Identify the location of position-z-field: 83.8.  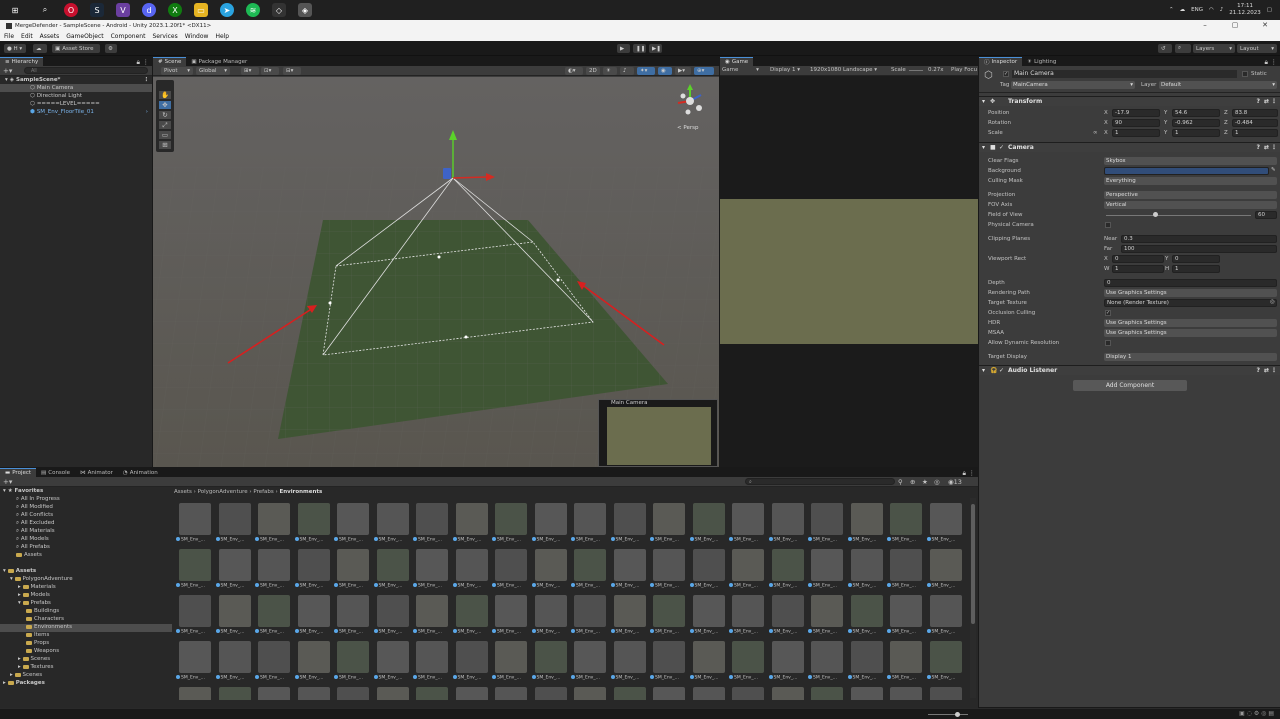
(1255, 113).